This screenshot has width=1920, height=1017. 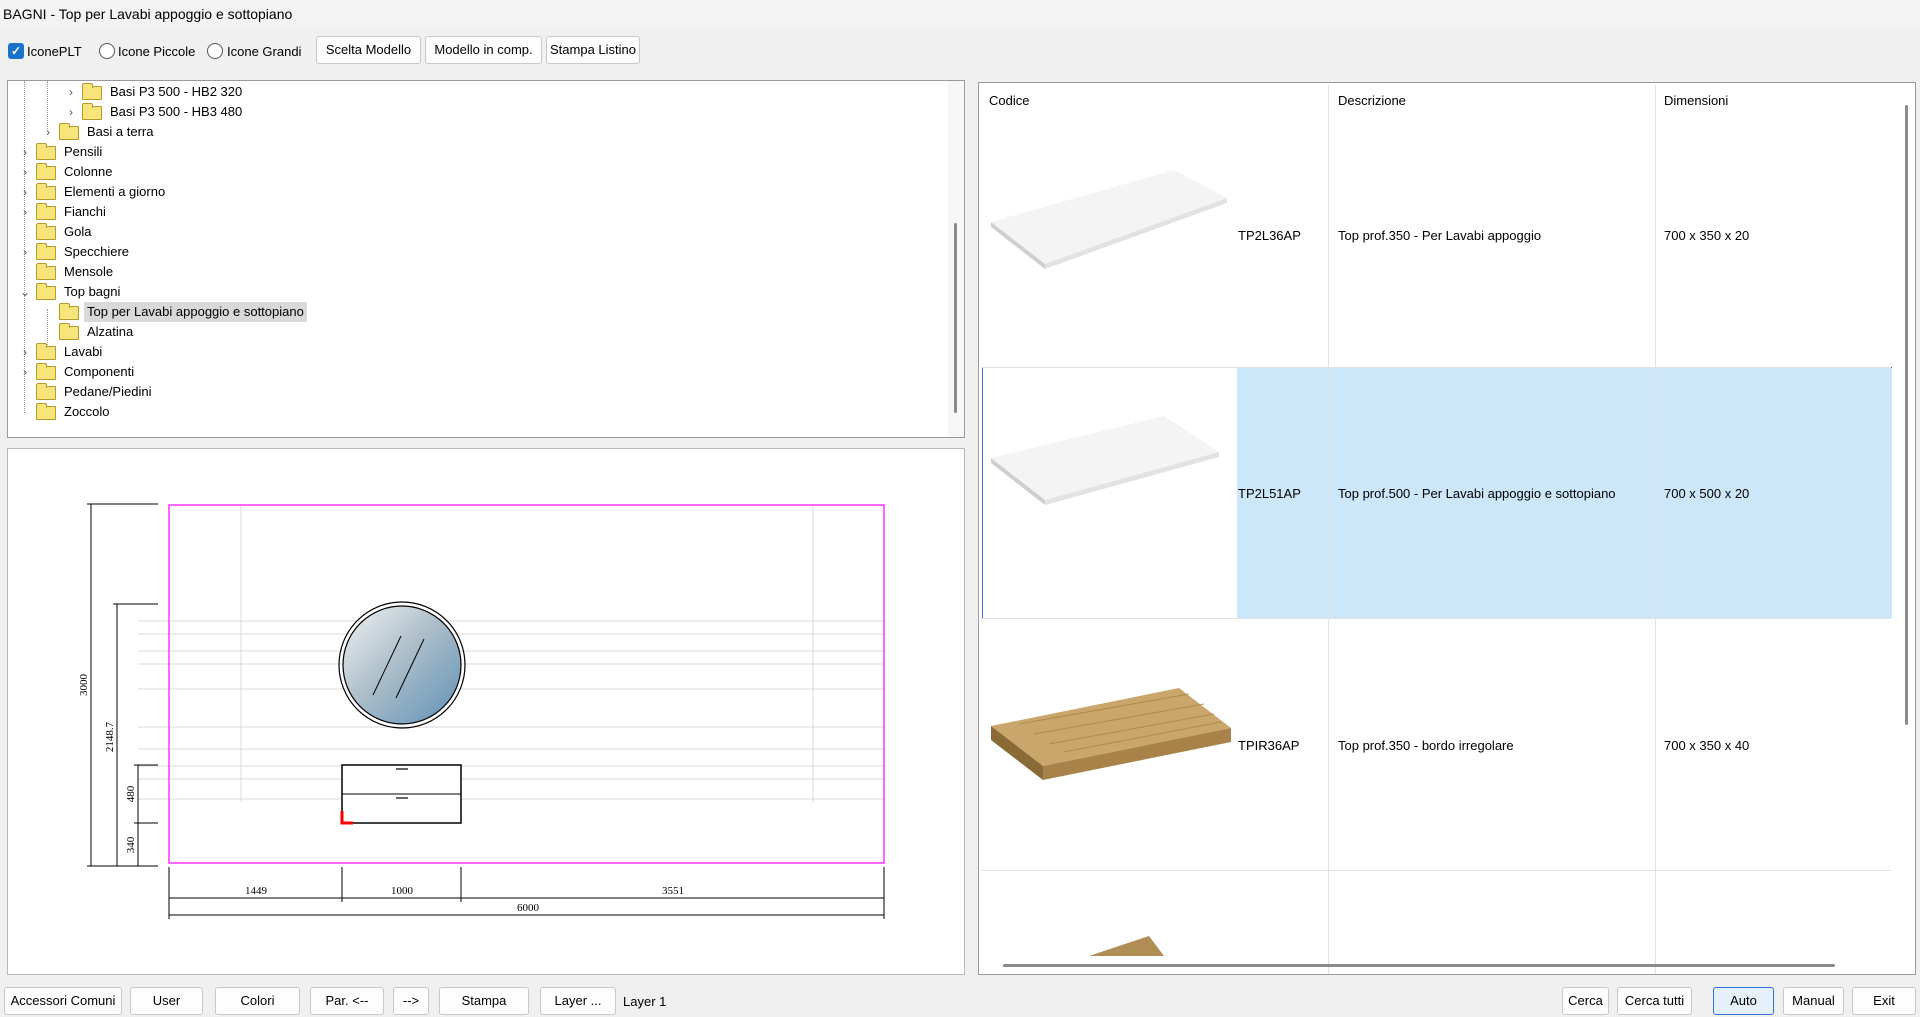 I want to click on tree-item-label: Zoccolo, so click(x=87, y=411).